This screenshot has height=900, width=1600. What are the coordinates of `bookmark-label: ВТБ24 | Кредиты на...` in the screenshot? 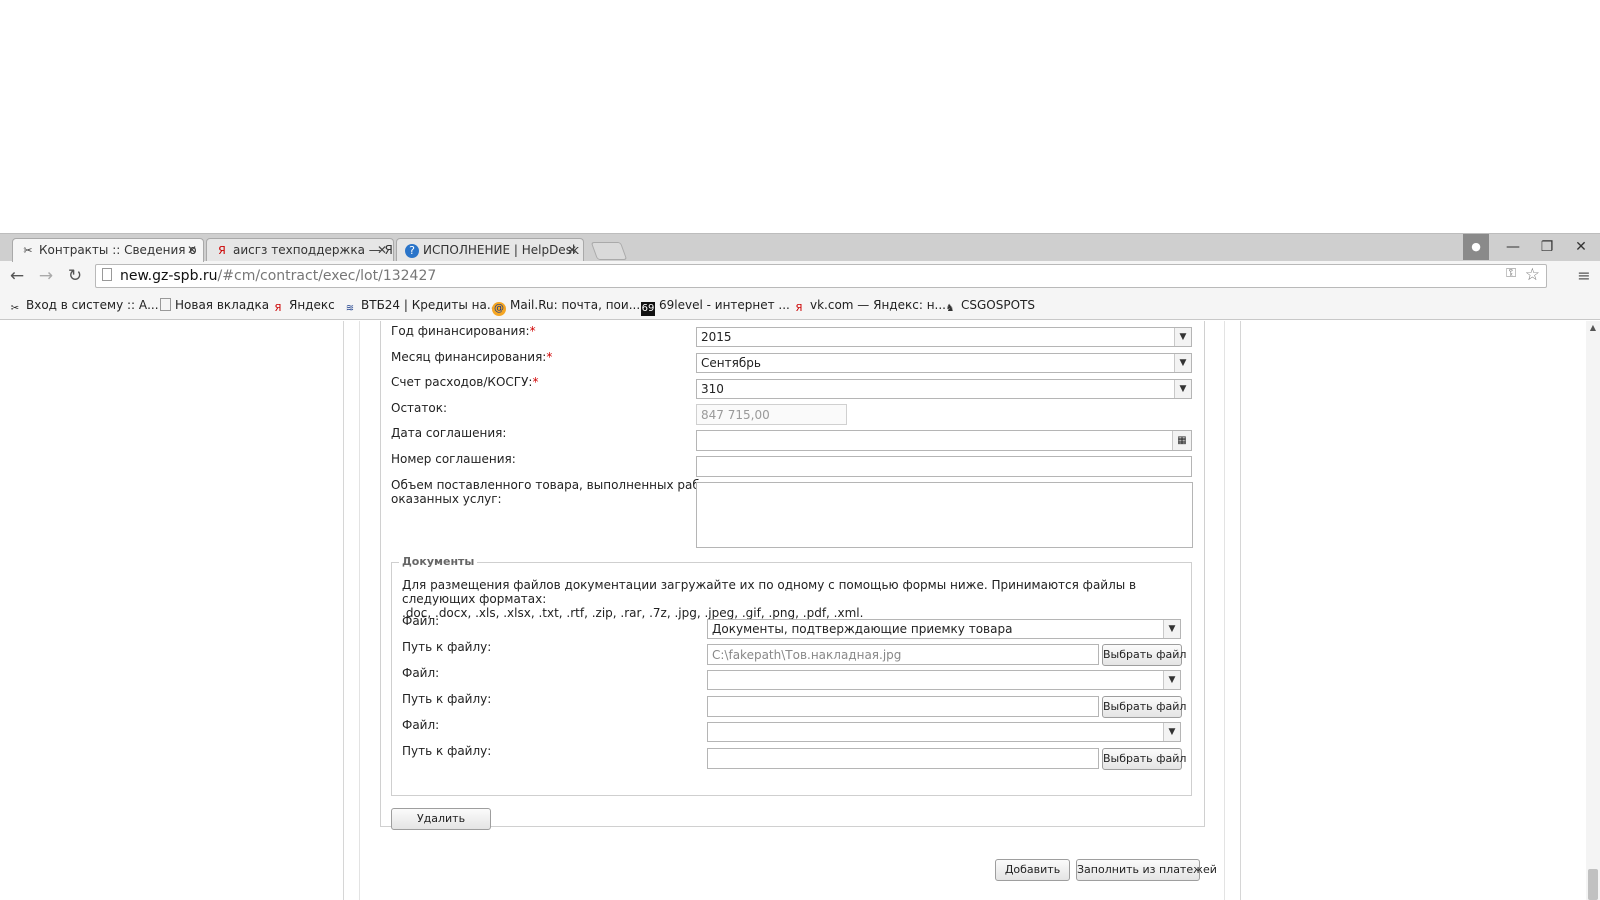 It's located at (430, 305).